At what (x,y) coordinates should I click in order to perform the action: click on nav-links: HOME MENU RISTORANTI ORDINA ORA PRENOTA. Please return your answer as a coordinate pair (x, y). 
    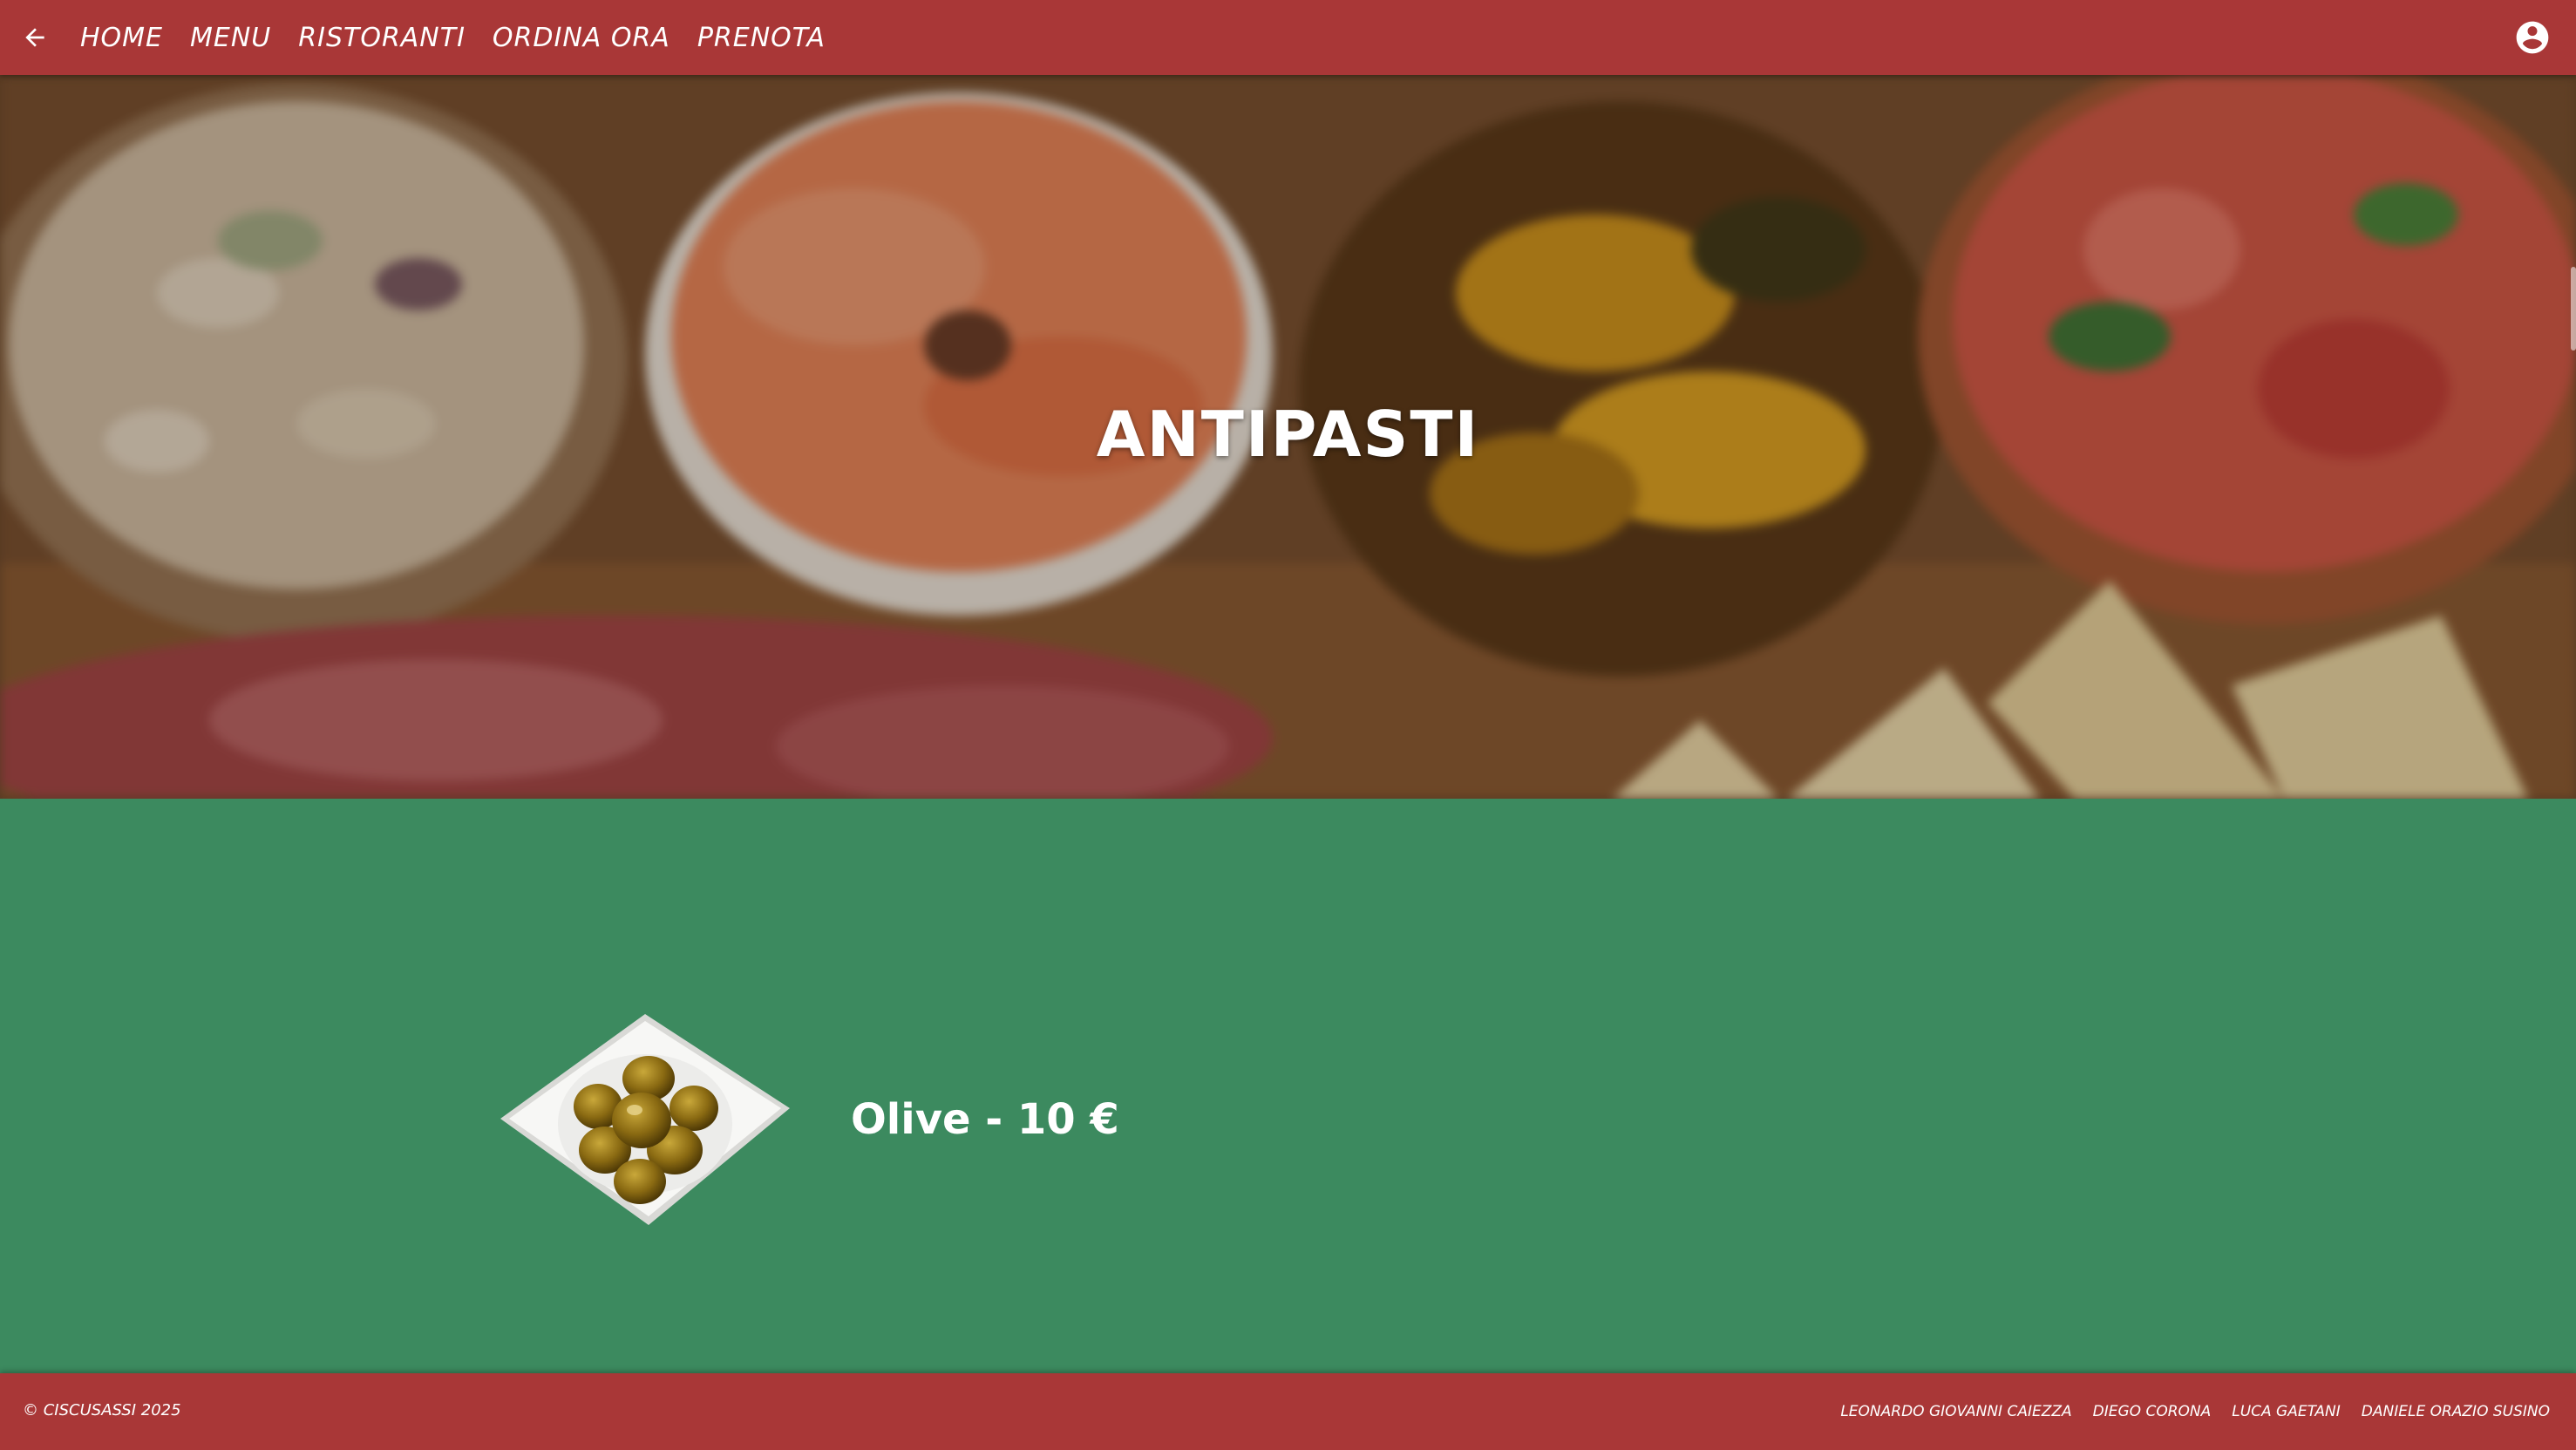
    Looking at the image, I should click on (466, 38).